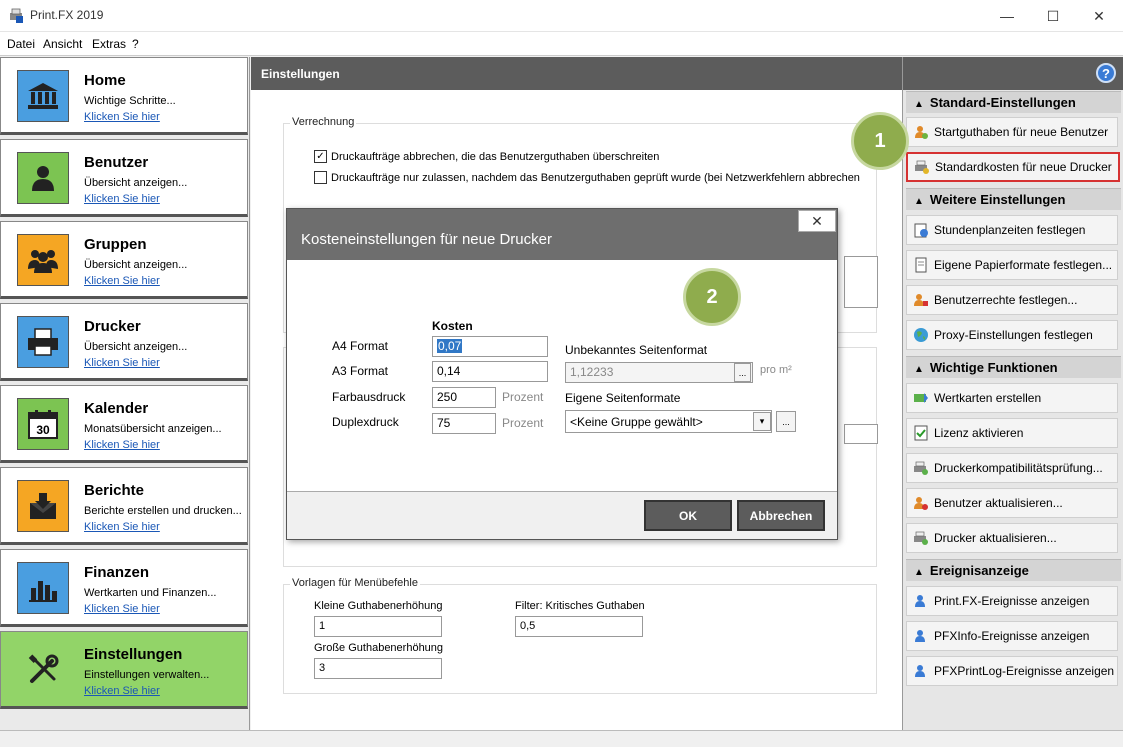  I want to click on proxy-item: Proxy-Einstellungen festlegen, so click(1012, 335).